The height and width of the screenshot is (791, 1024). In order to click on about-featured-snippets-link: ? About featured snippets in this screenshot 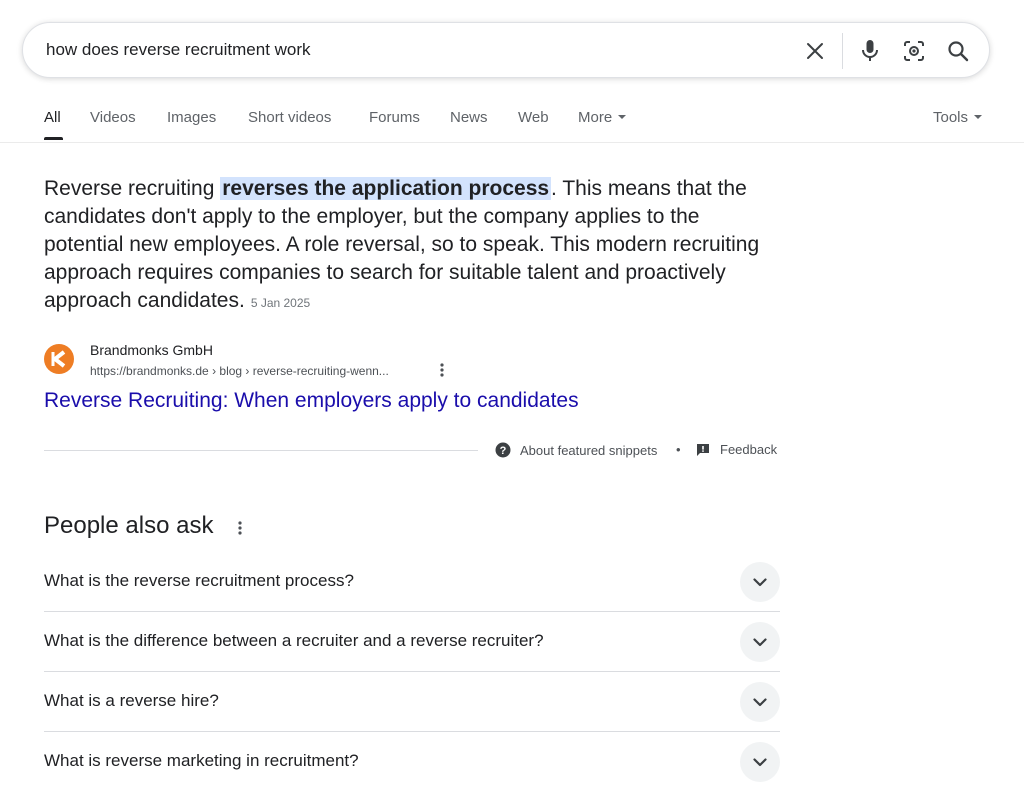, I will do `click(576, 450)`.